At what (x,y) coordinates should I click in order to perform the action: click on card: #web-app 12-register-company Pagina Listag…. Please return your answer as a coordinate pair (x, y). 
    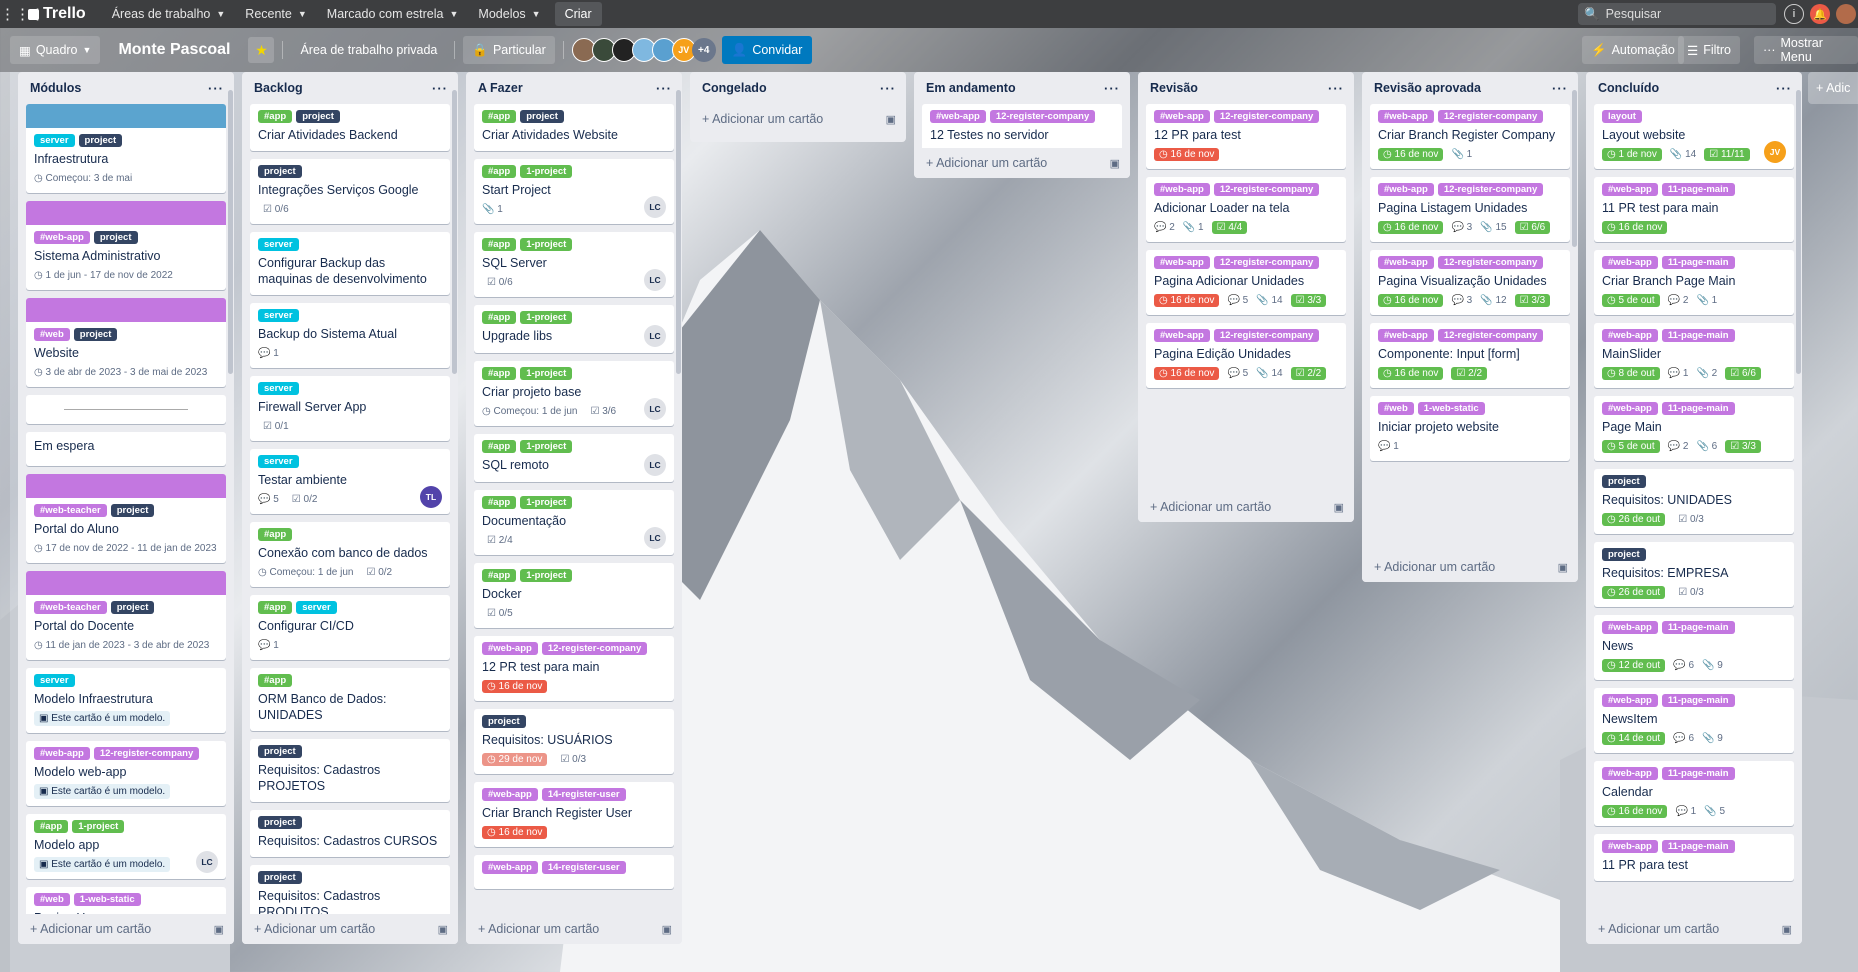
    Looking at the image, I should click on (1470, 209).